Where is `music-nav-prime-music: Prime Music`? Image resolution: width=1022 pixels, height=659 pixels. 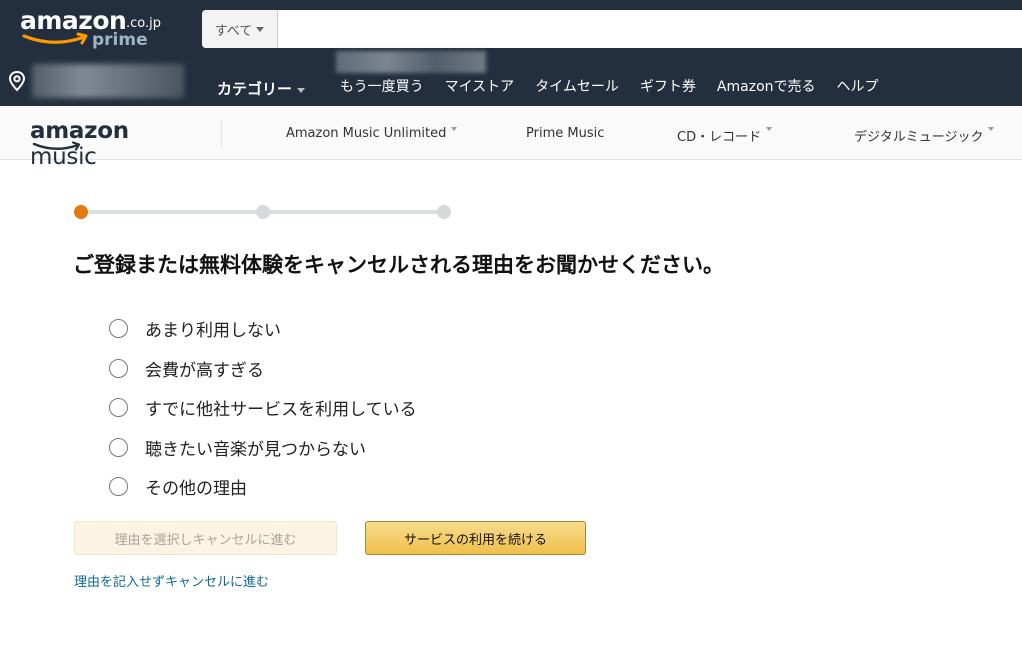 music-nav-prime-music: Prime Music is located at coordinates (565, 133).